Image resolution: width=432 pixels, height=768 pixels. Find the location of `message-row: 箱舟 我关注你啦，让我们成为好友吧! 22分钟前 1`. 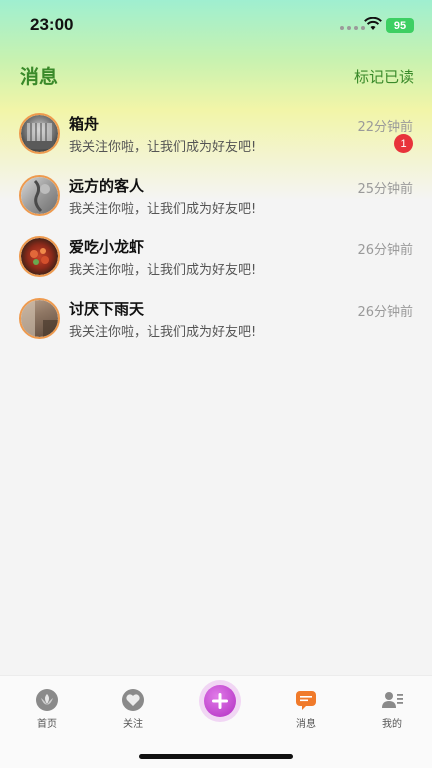

message-row: 箱舟 我关注你啦，让我们成为好友吧! 22分钟前 1 is located at coordinates (216, 136).